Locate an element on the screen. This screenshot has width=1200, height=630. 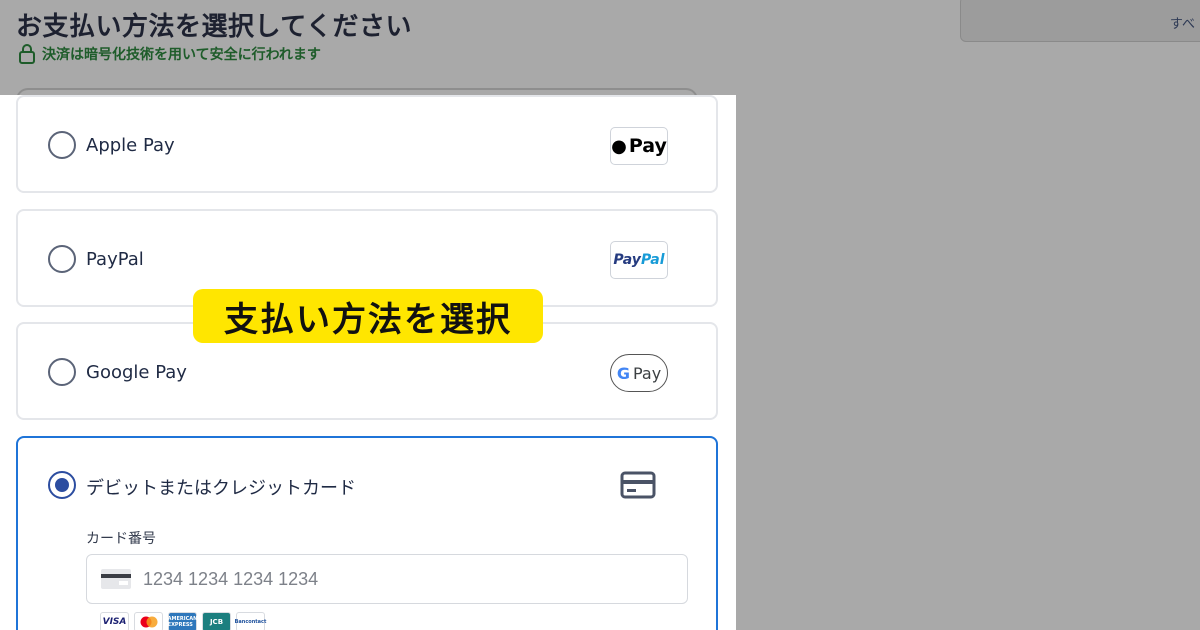
google-pay-label: Google Pay is located at coordinates (136, 372).